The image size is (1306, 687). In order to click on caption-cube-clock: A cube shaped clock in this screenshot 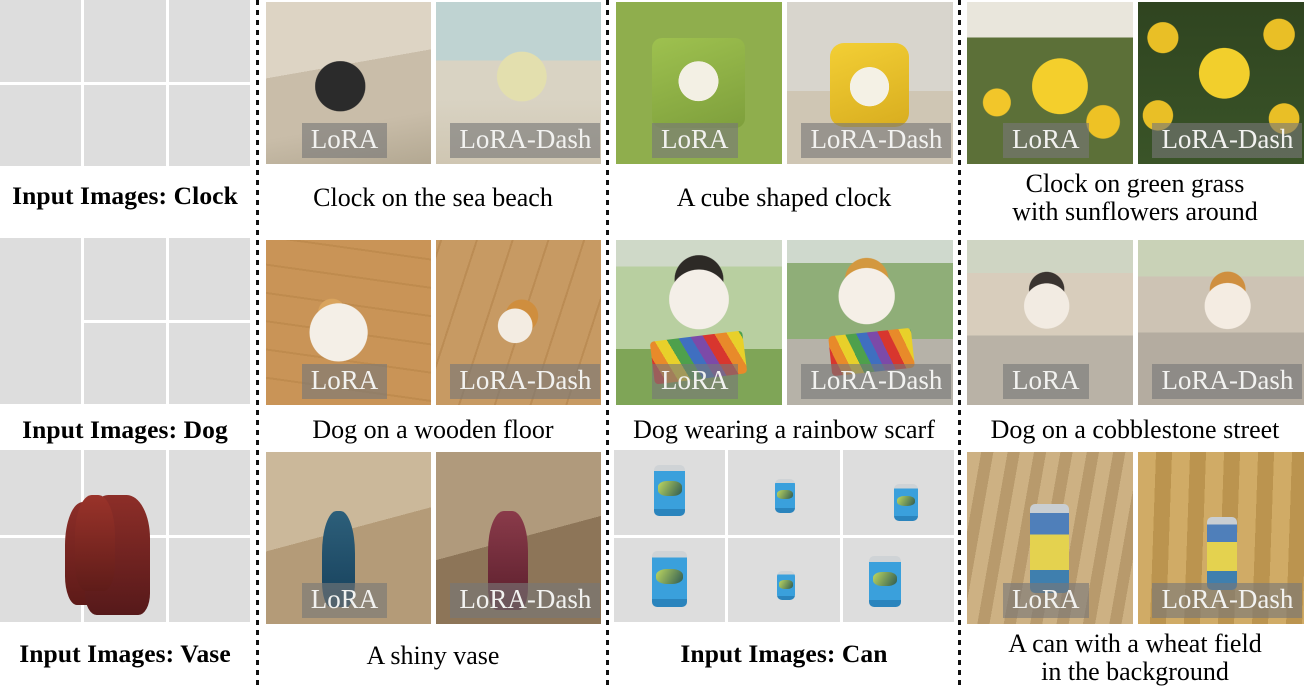, I will do `click(784, 197)`.